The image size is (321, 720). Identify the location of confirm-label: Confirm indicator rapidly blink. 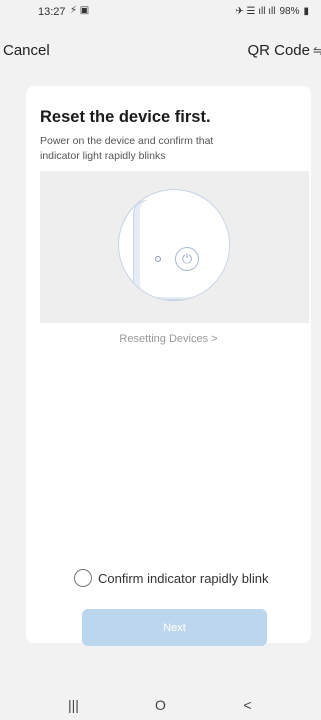
(183, 578).